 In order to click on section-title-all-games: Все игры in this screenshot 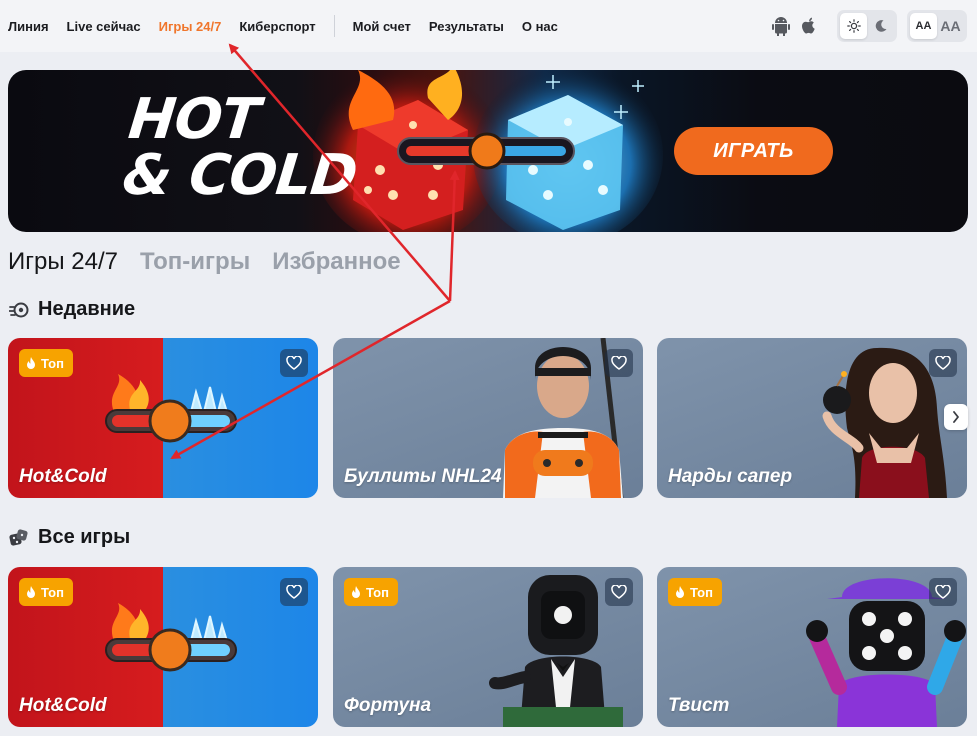, I will do `click(69, 537)`.